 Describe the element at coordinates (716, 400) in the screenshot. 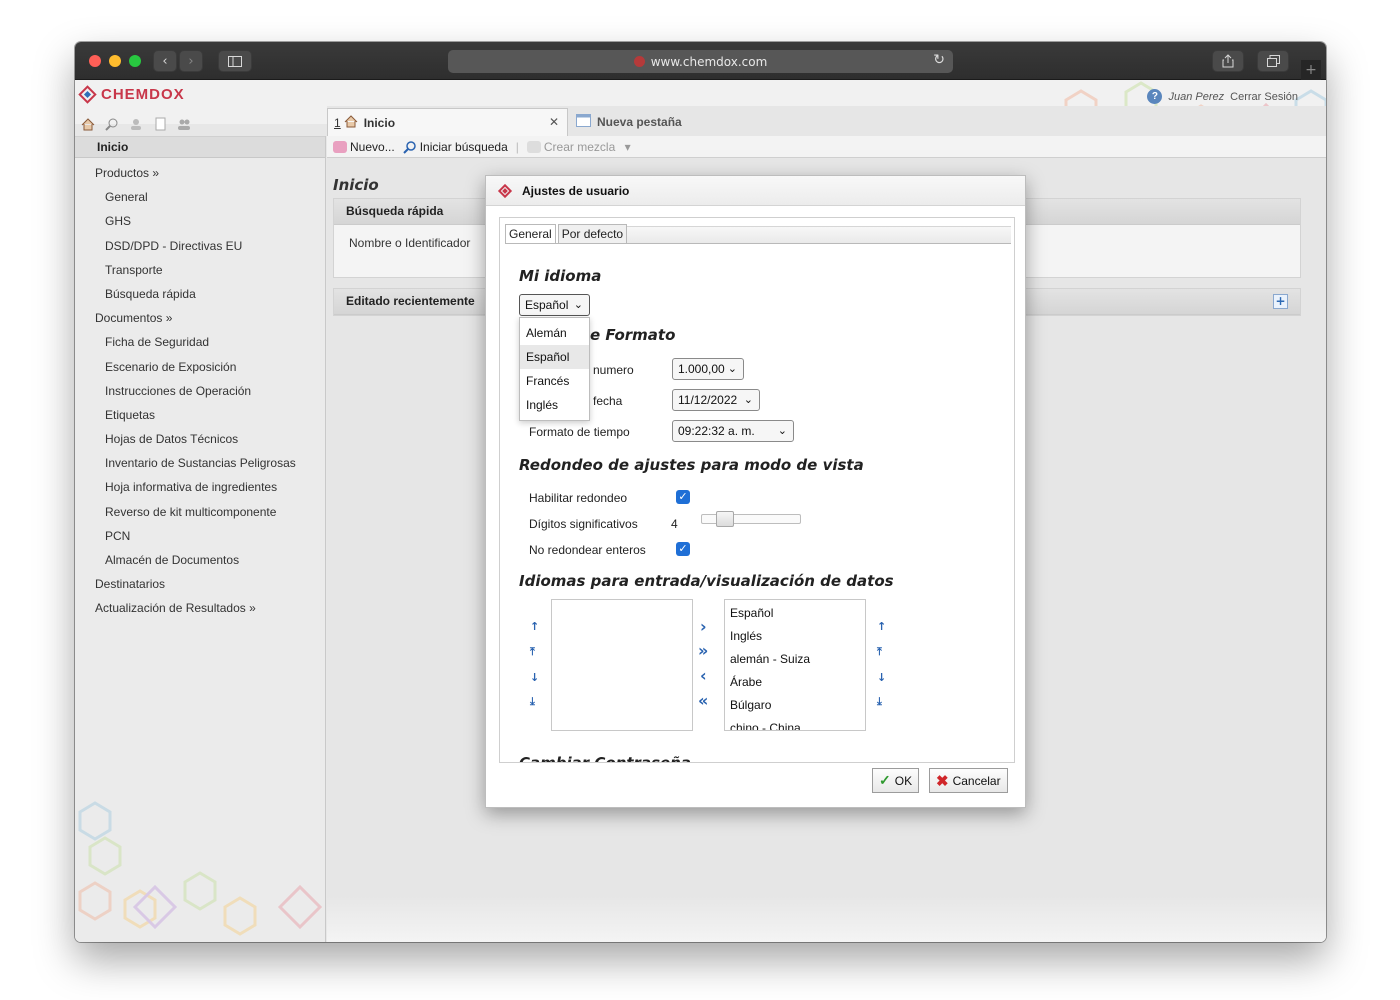

I see `date-format-select: 11/12/2022 ⌄` at that location.